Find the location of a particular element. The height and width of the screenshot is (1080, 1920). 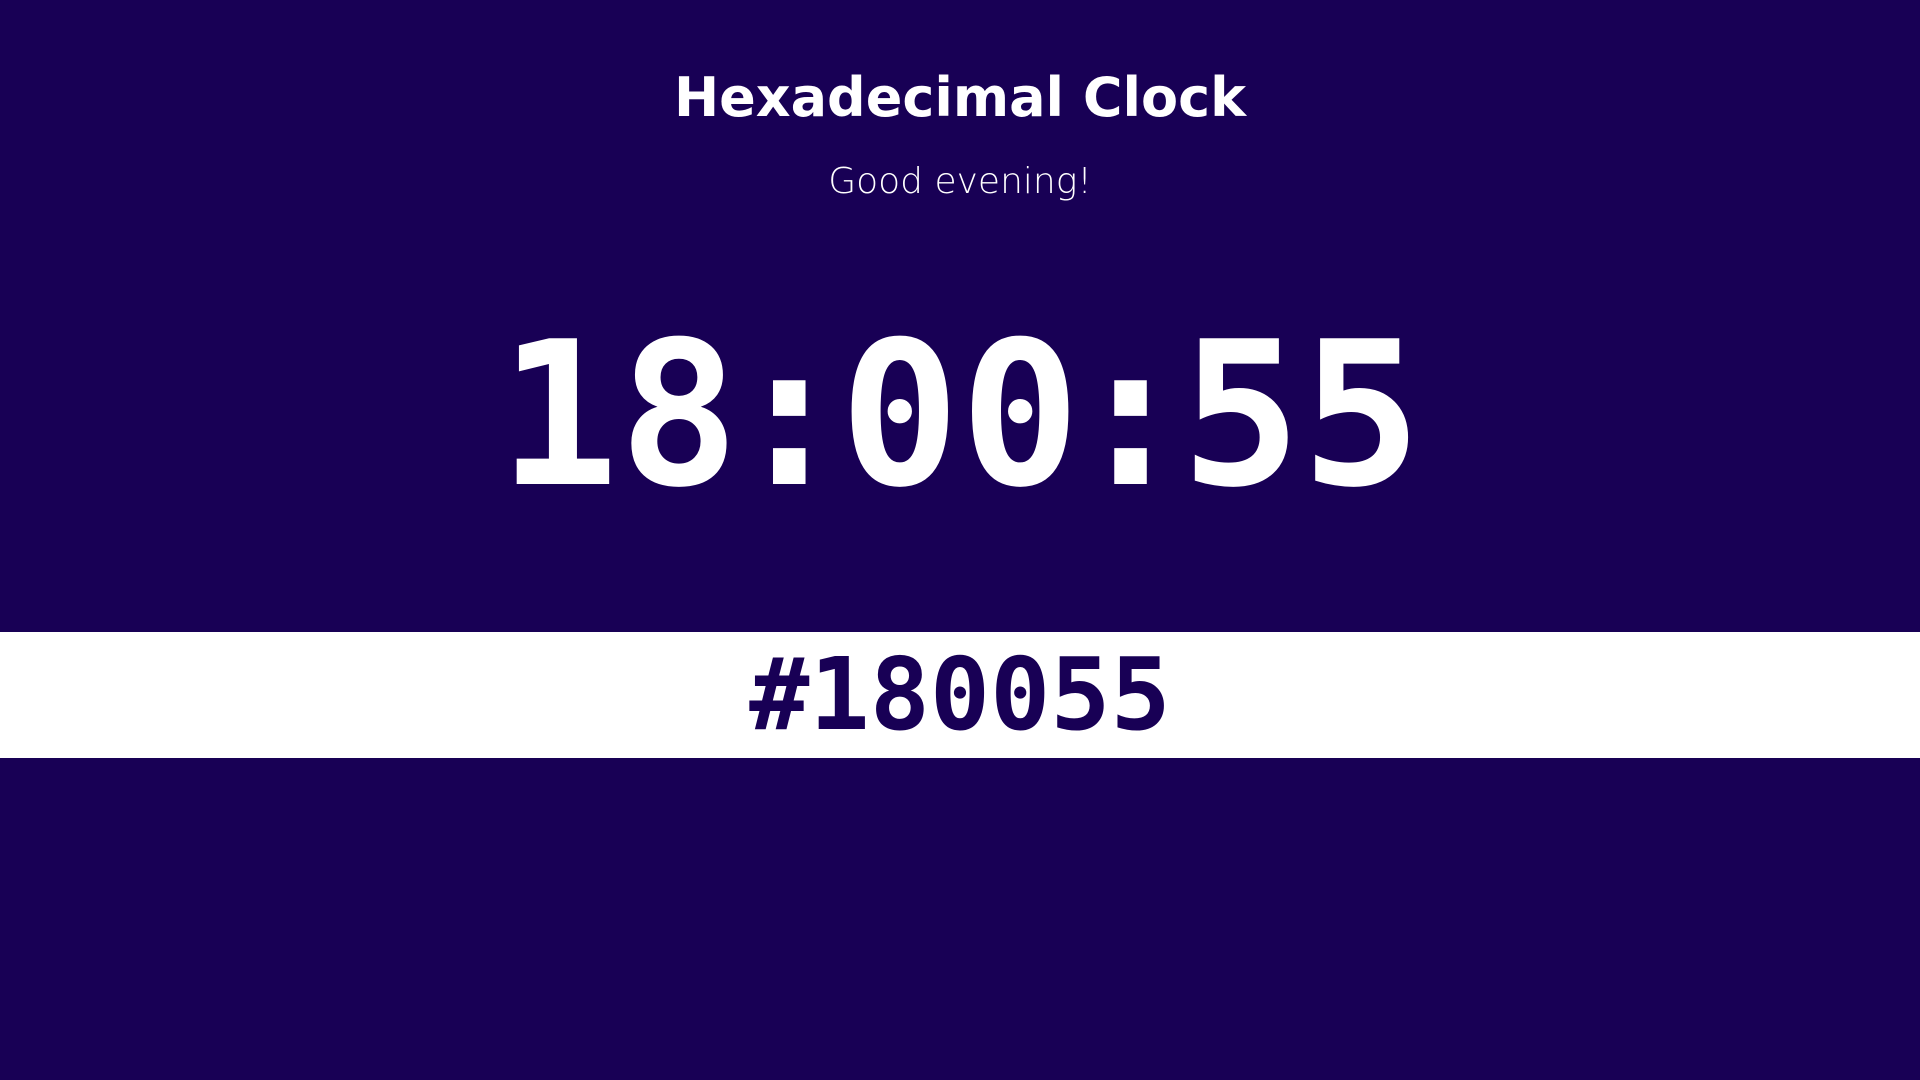

greeting-text: Good evening! is located at coordinates (960, 181).